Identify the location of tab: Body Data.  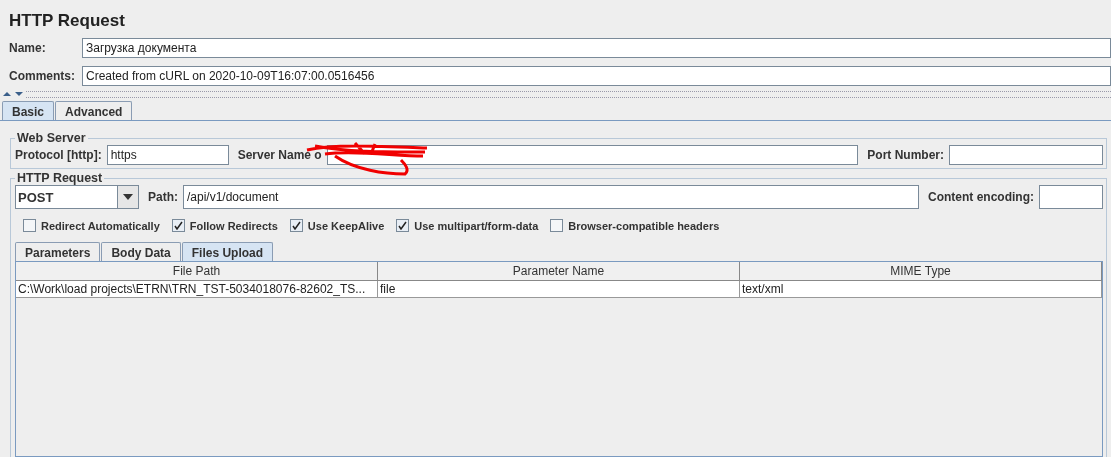
(141, 251).